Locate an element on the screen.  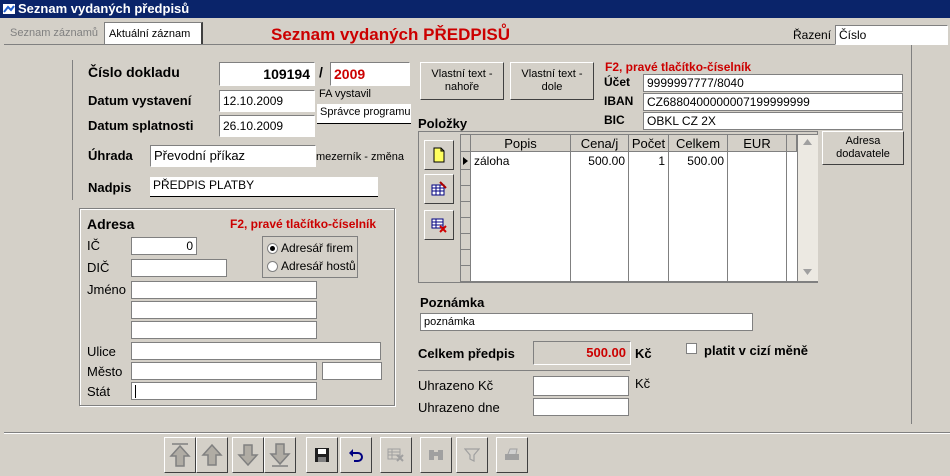
zip-field is located at coordinates (352, 371).